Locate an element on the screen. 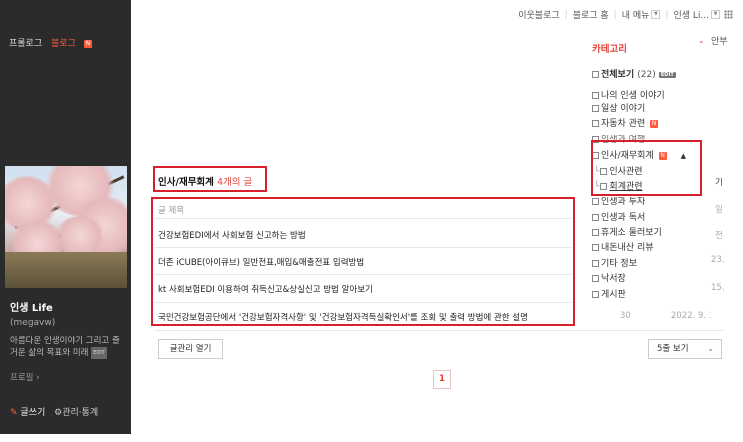  pagination-page: 1 is located at coordinates (442, 379).